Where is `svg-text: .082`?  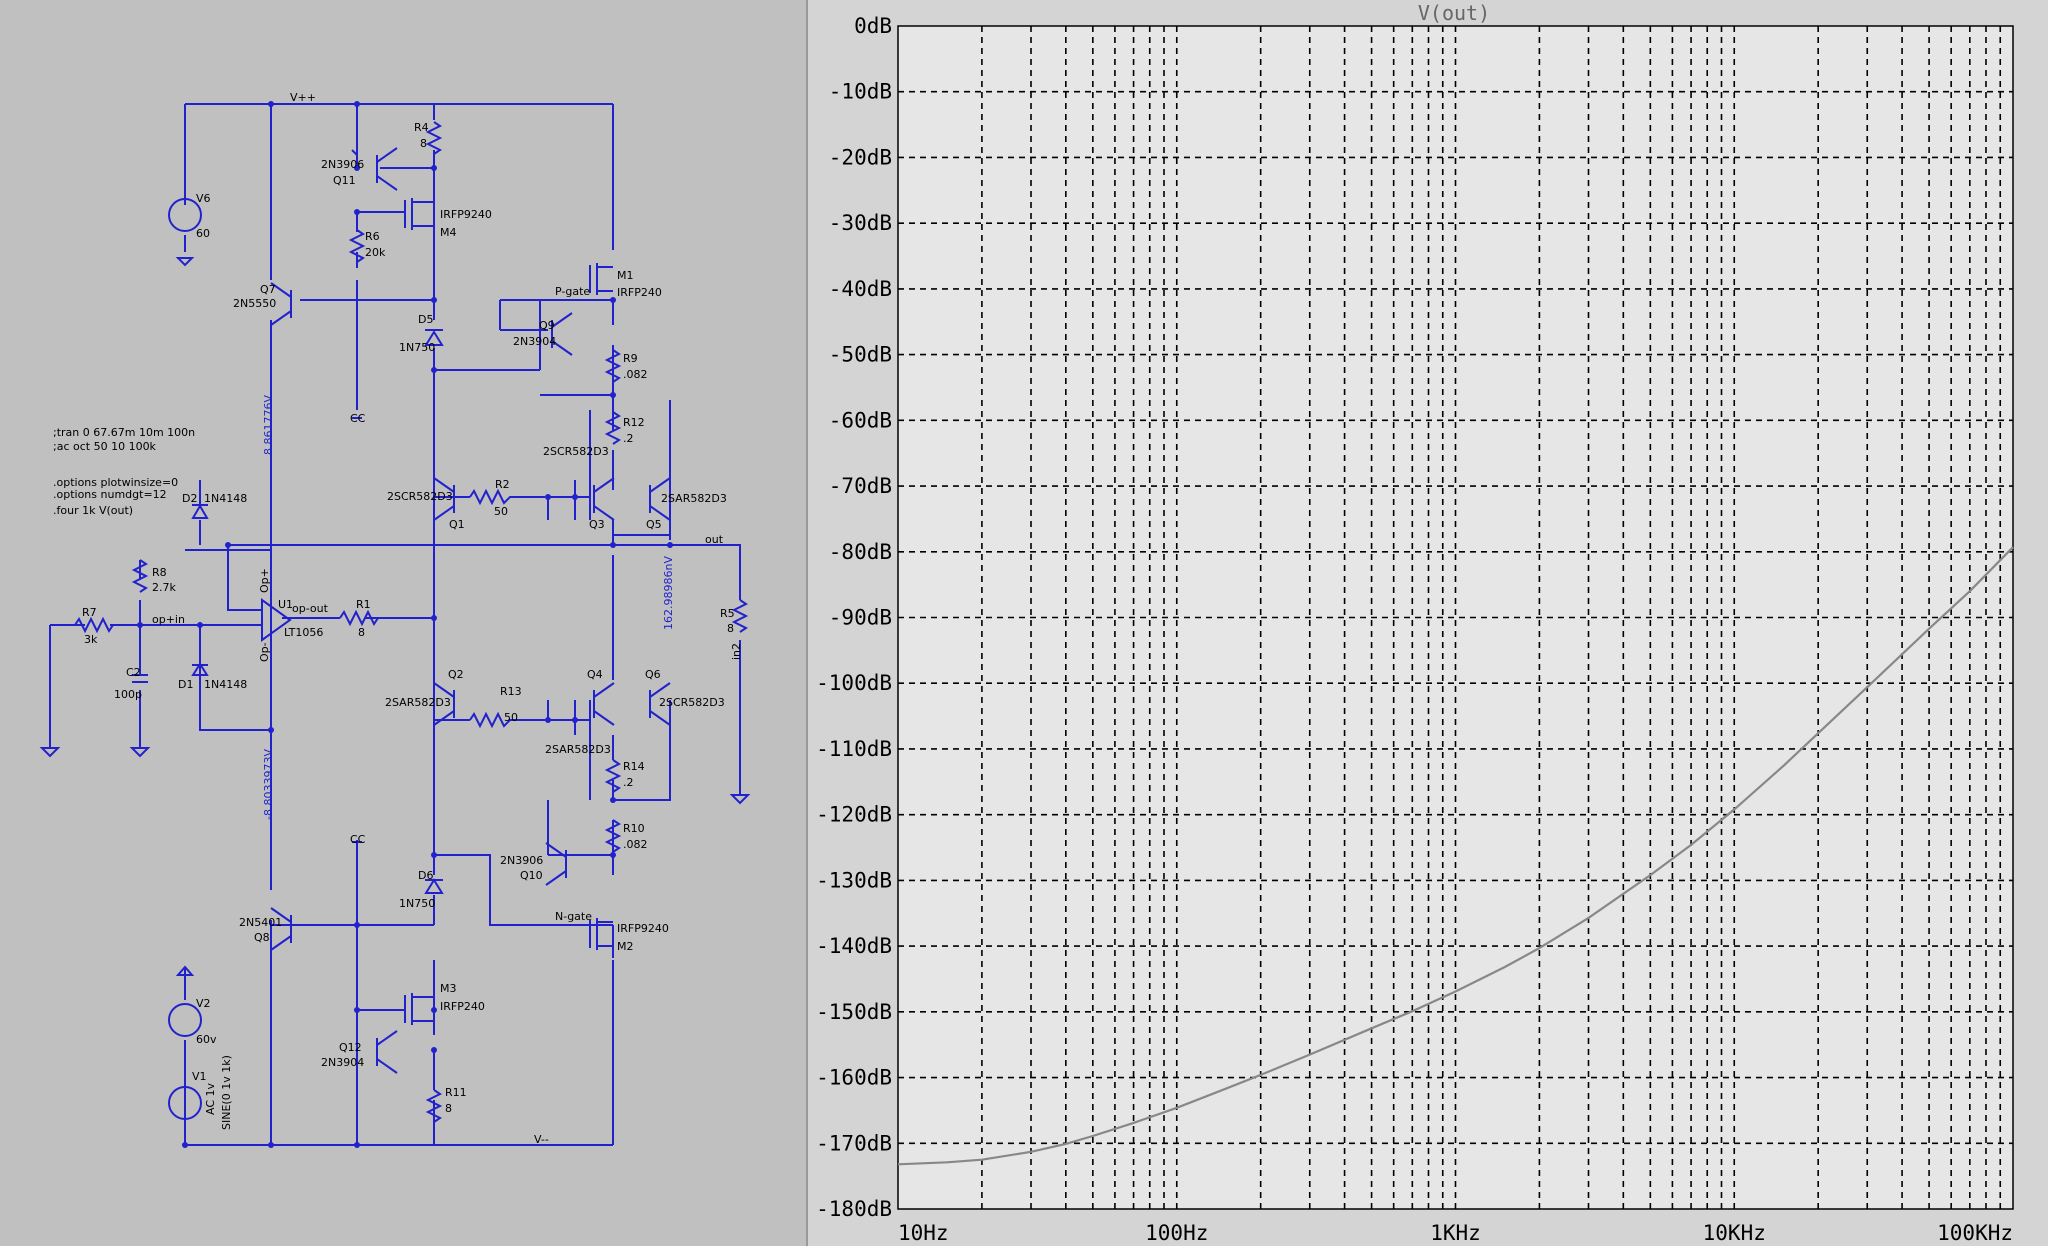 svg-text: .082 is located at coordinates (635, 374).